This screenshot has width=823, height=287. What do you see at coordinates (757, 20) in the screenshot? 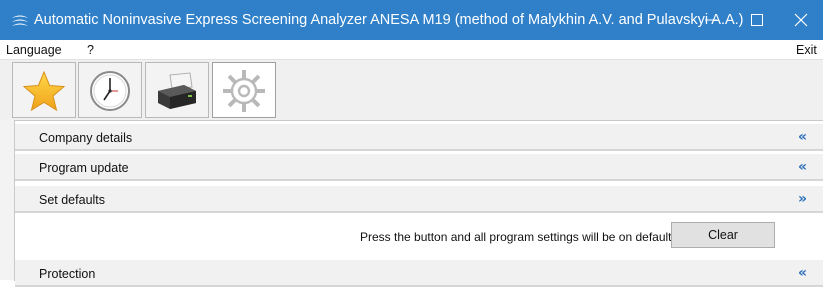
I see `maximize-button` at bounding box center [757, 20].